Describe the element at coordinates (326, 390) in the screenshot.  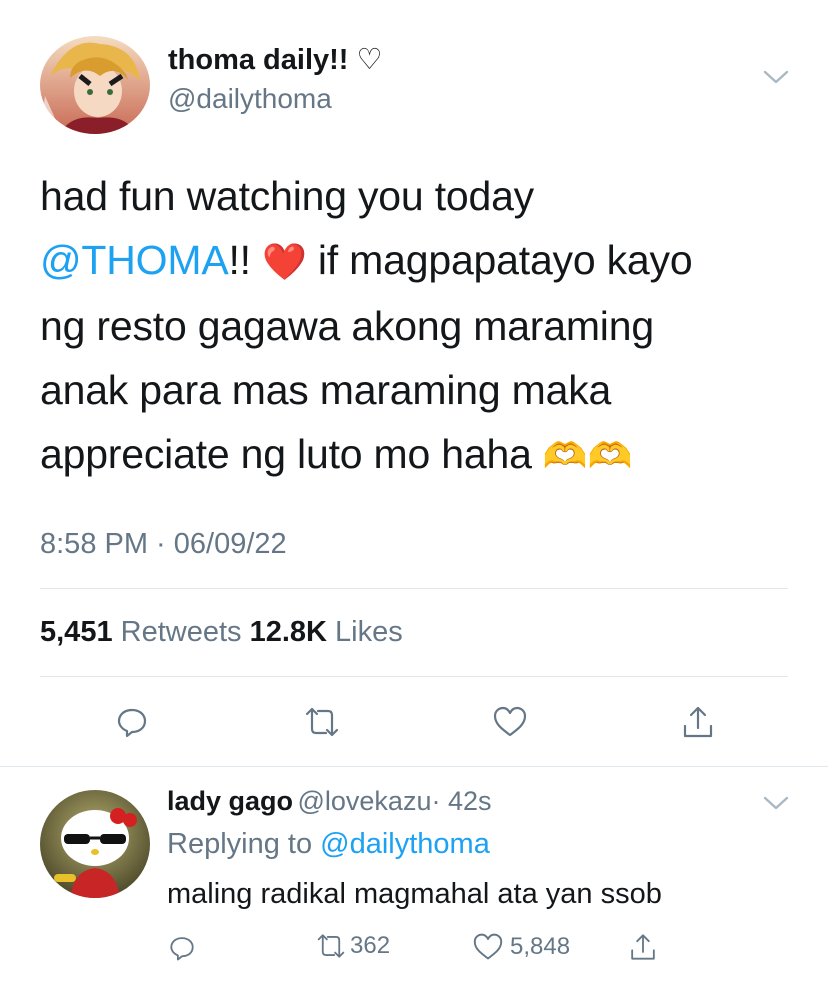
I see `tweet-text-line: anak para mas maraming maka` at that location.